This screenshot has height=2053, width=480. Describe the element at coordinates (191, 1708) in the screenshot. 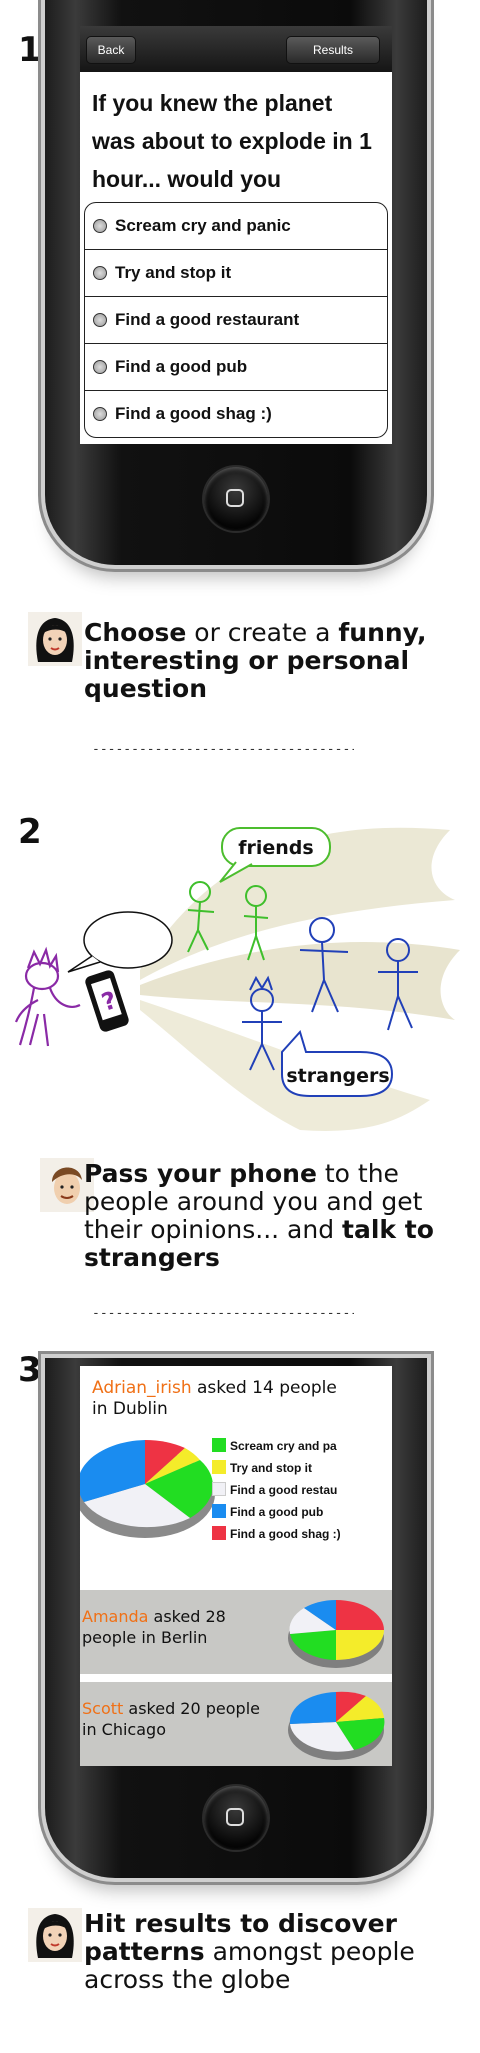

I see `chicago-result-text: asked 20 people` at that location.